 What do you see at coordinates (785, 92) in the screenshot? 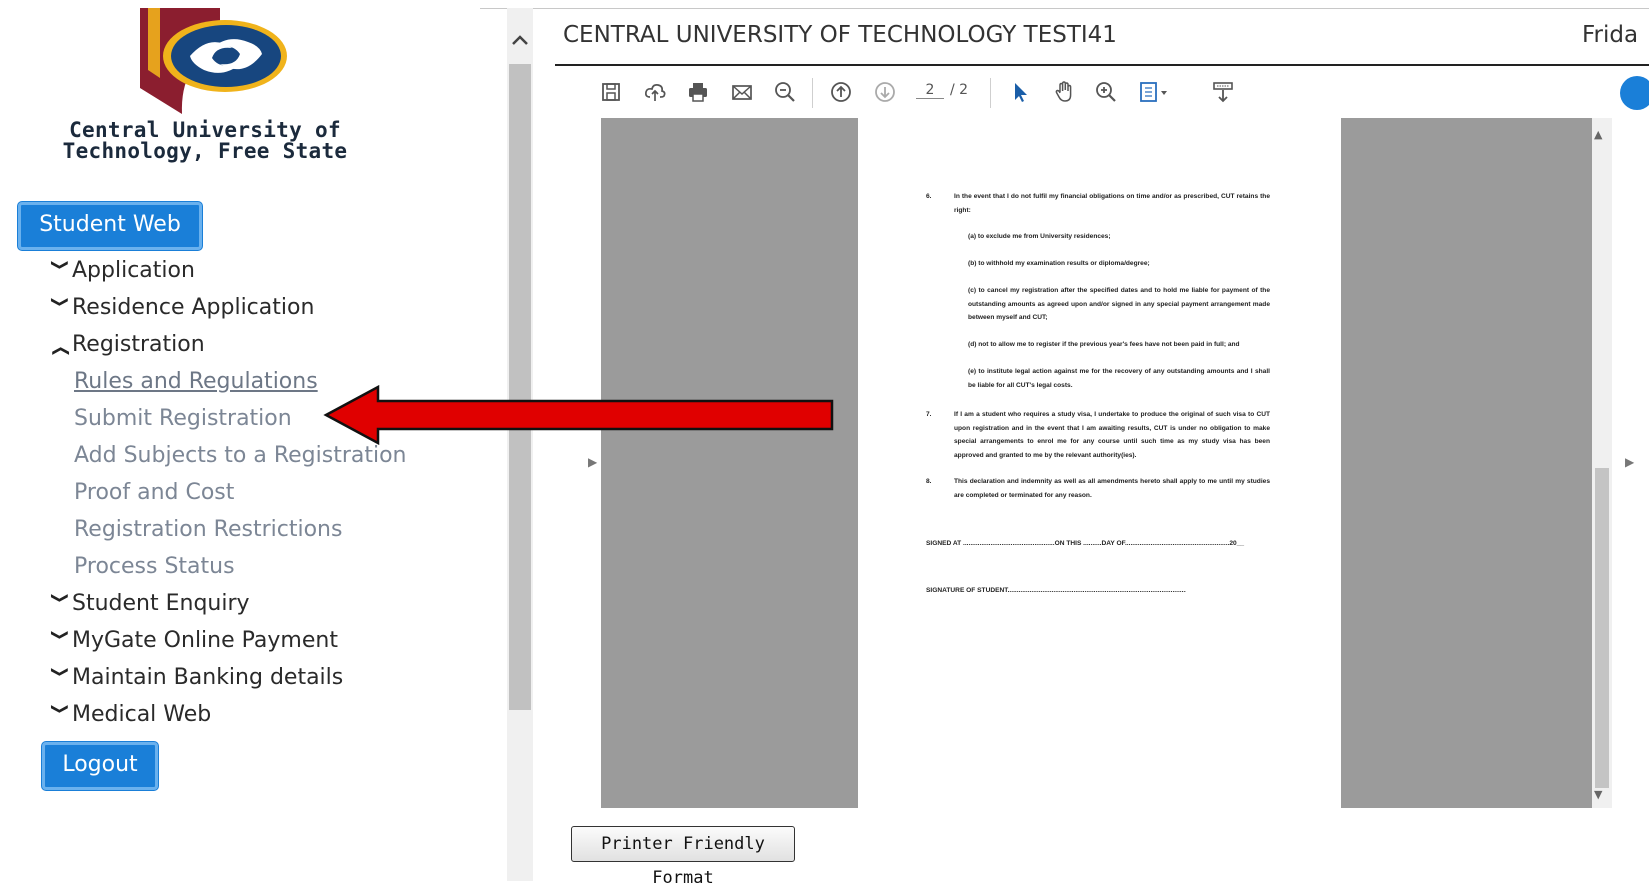
I see `zoom-out-icon` at bounding box center [785, 92].